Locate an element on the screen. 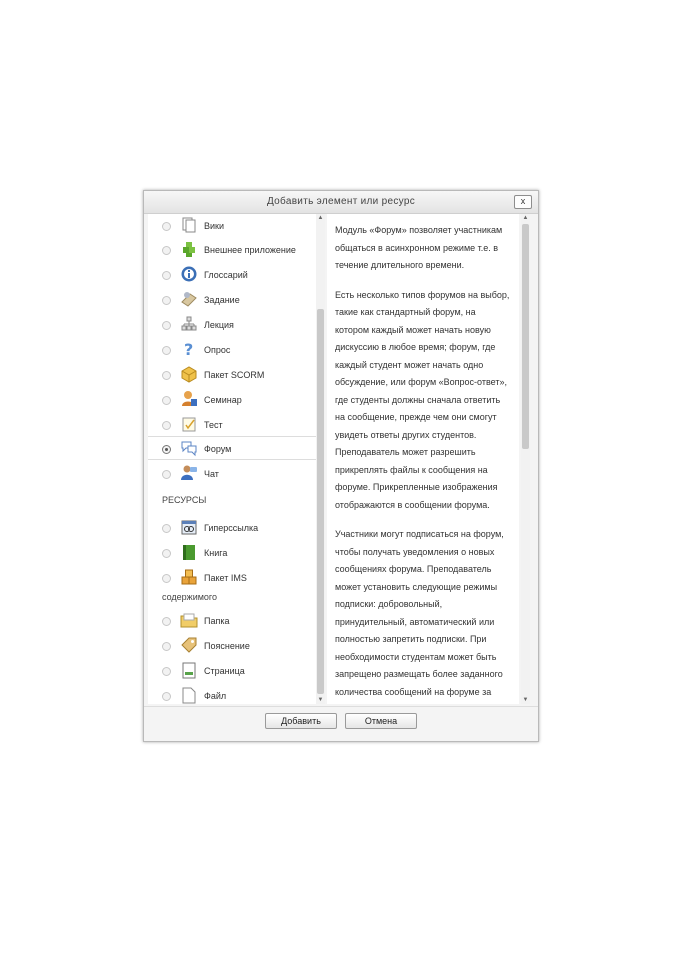 This screenshot has height=960, width=678. list-item-book: Книга is located at coordinates (232, 553).